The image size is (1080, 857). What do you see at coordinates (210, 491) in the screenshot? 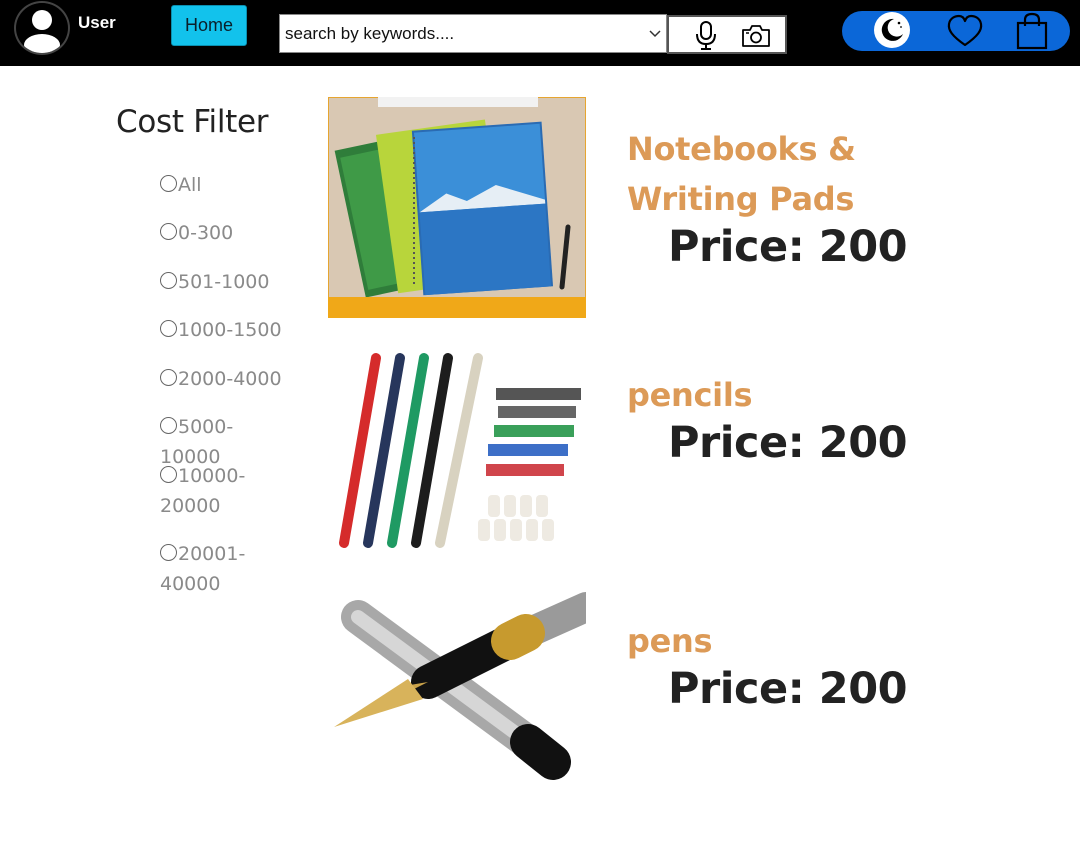
I see `filter-option-10000-20000: 10000-20000` at bounding box center [210, 491].